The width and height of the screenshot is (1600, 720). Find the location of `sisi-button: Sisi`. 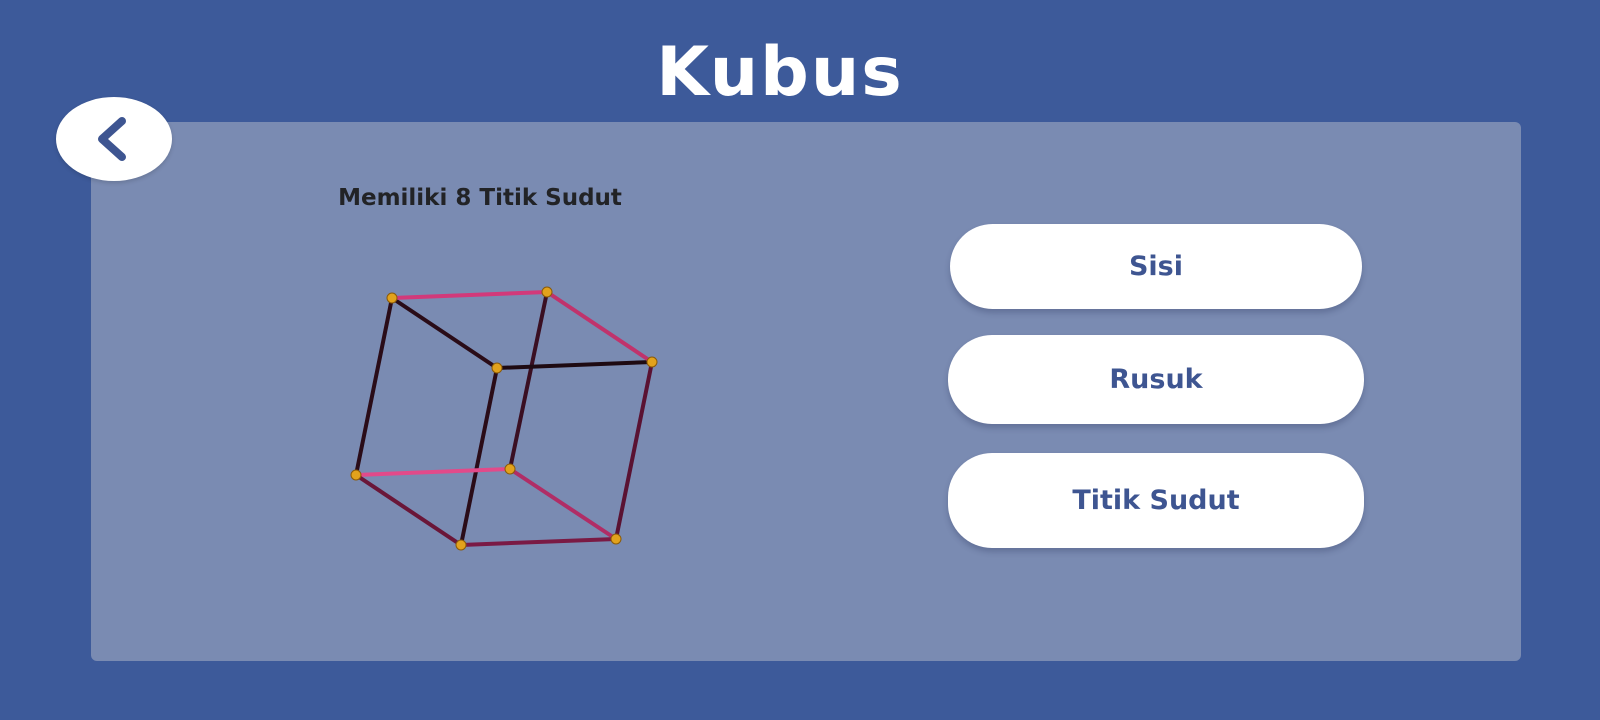

sisi-button: Sisi is located at coordinates (1156, 266).